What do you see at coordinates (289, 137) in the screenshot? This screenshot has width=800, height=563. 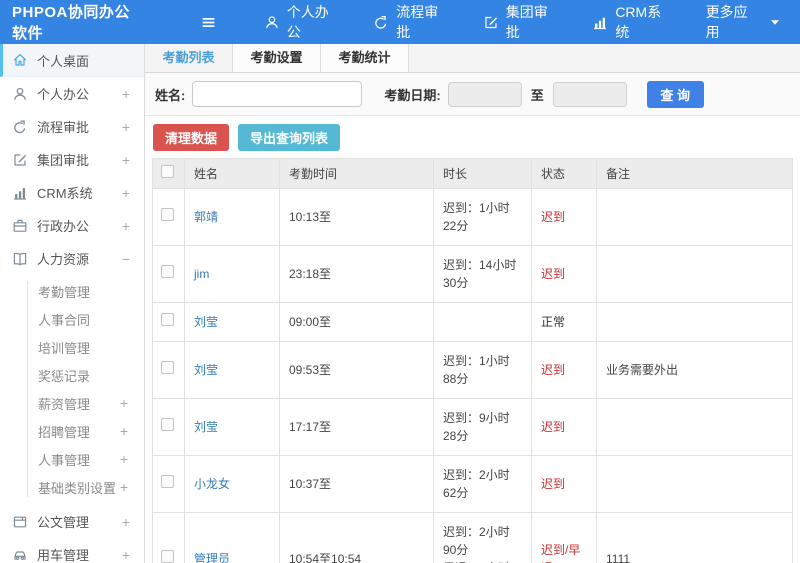 I see `export-list-button: 导出查询列表` at bounding box center [289, 137].